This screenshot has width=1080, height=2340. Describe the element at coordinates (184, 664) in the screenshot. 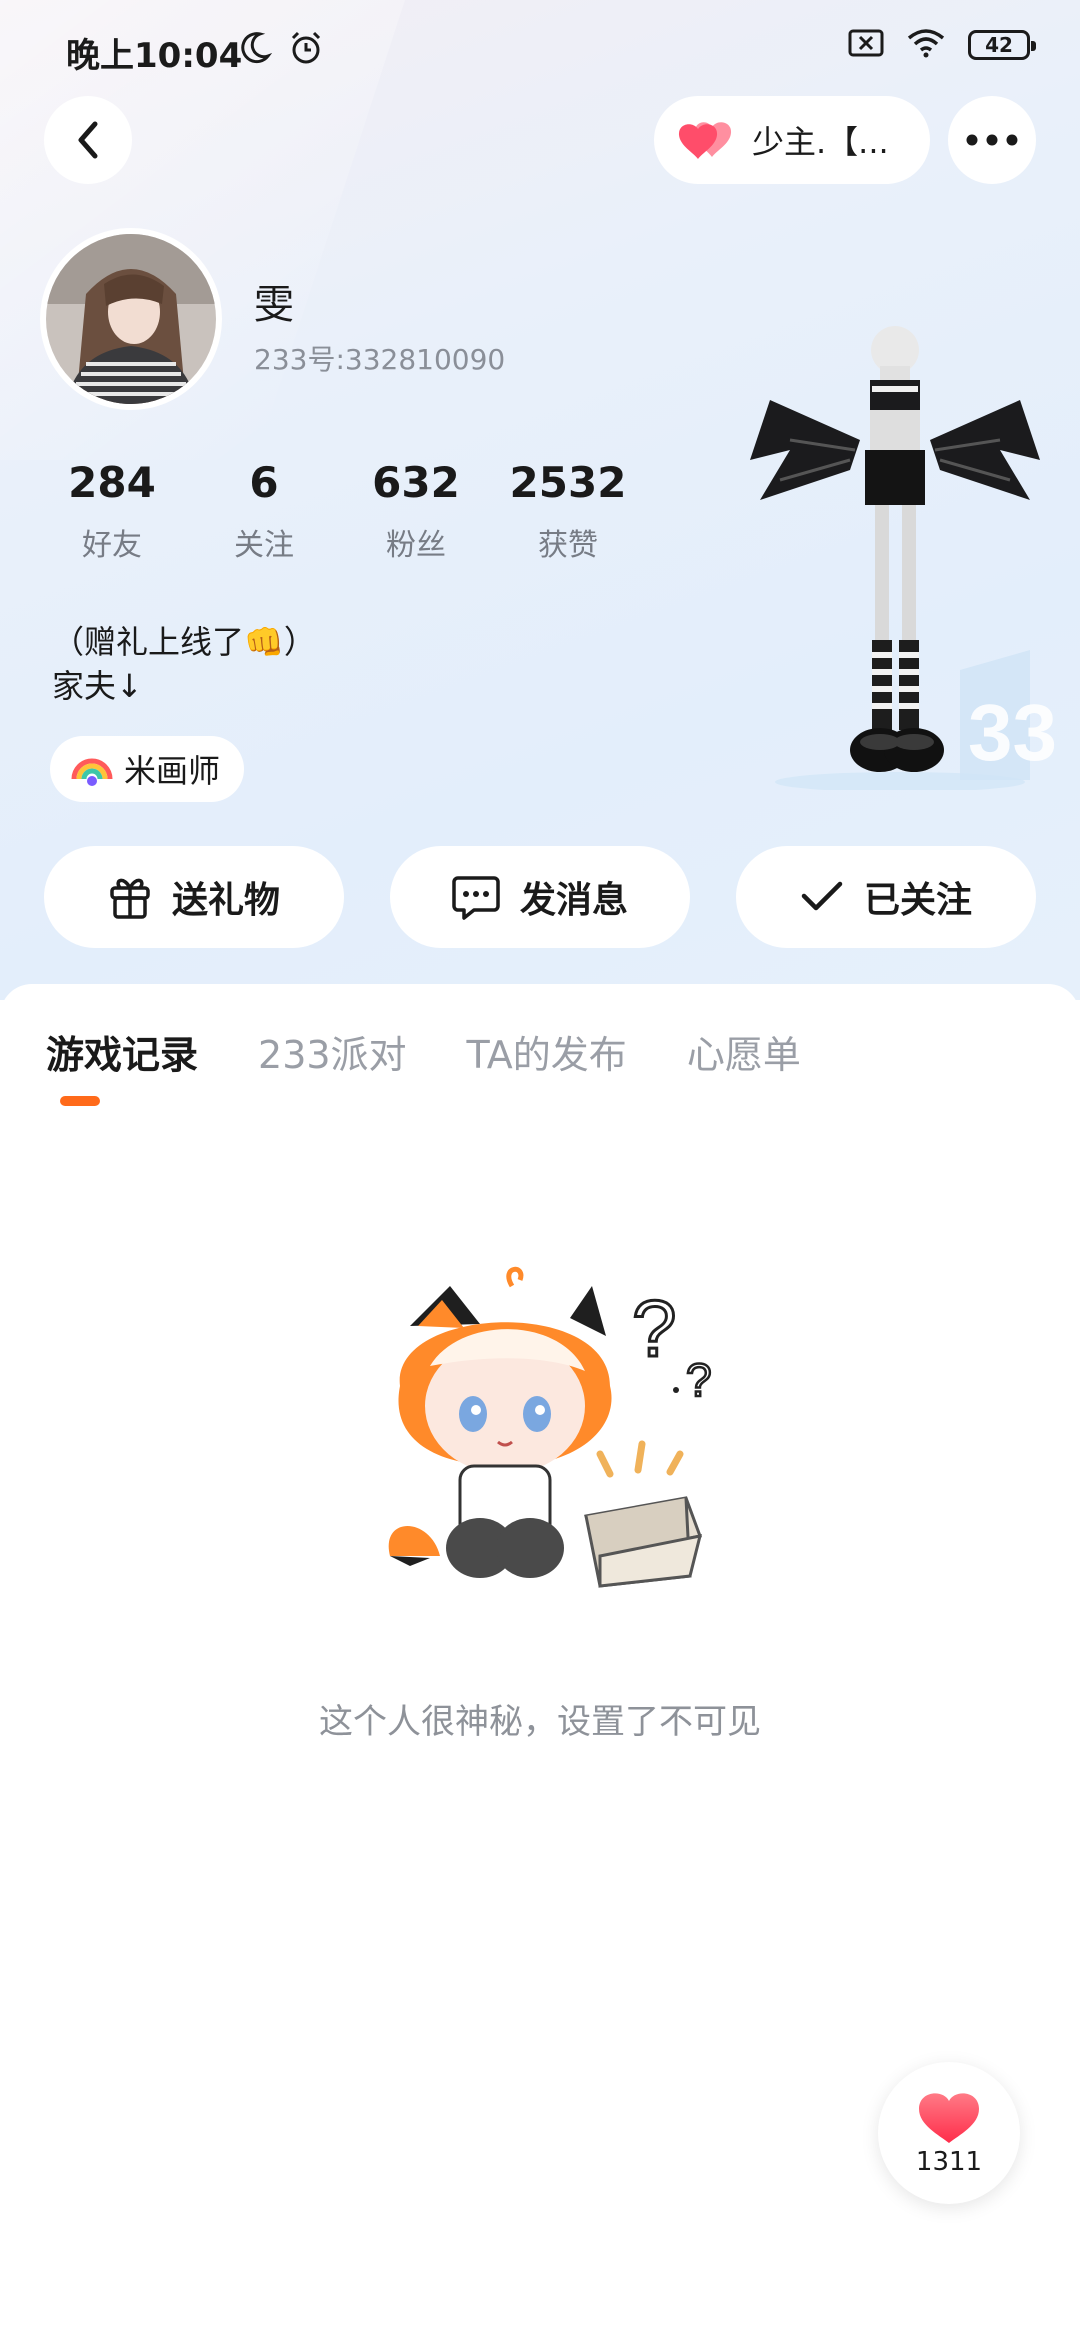

I see `bio: （赠礼上线了👊） 家夫↓` at that location.